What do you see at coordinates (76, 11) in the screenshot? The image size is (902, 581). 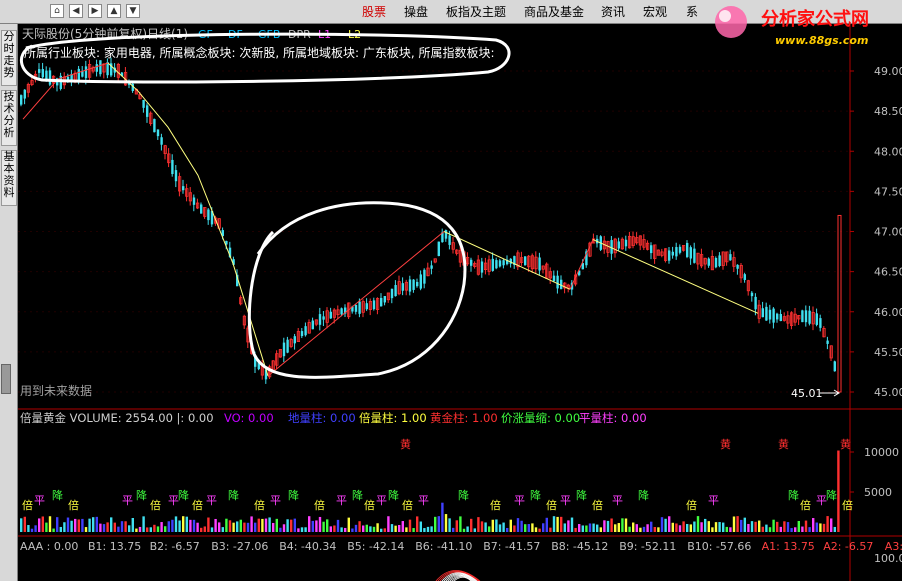 I see `back-icon: ◀` at bounding box center [76, 11].